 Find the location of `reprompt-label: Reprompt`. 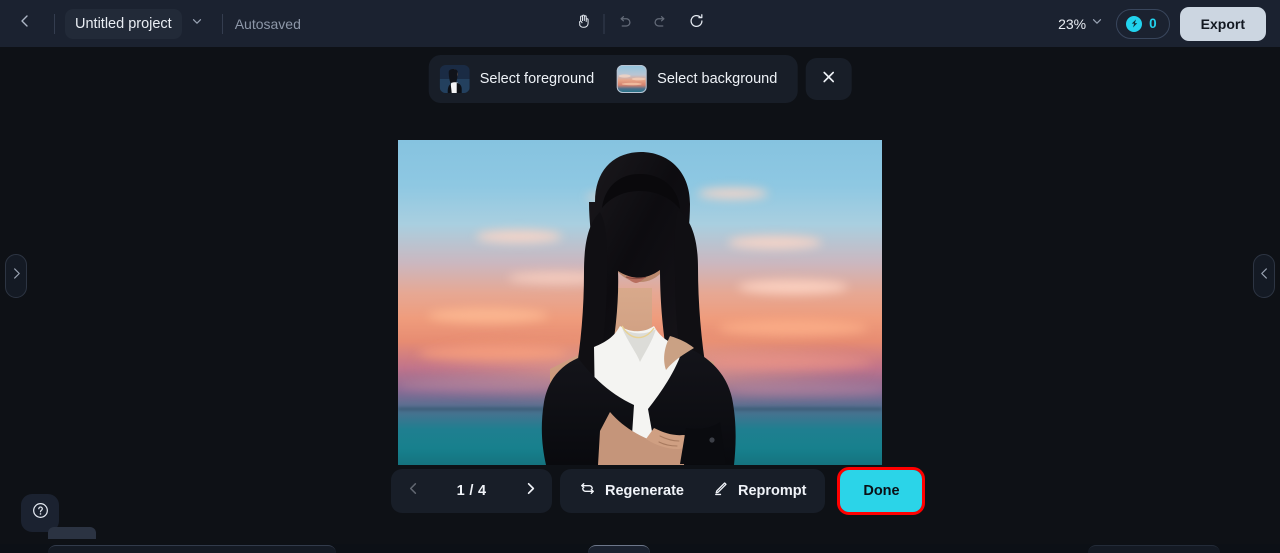

reprompt-label: Reprompt is located at coordinates (772, 491).